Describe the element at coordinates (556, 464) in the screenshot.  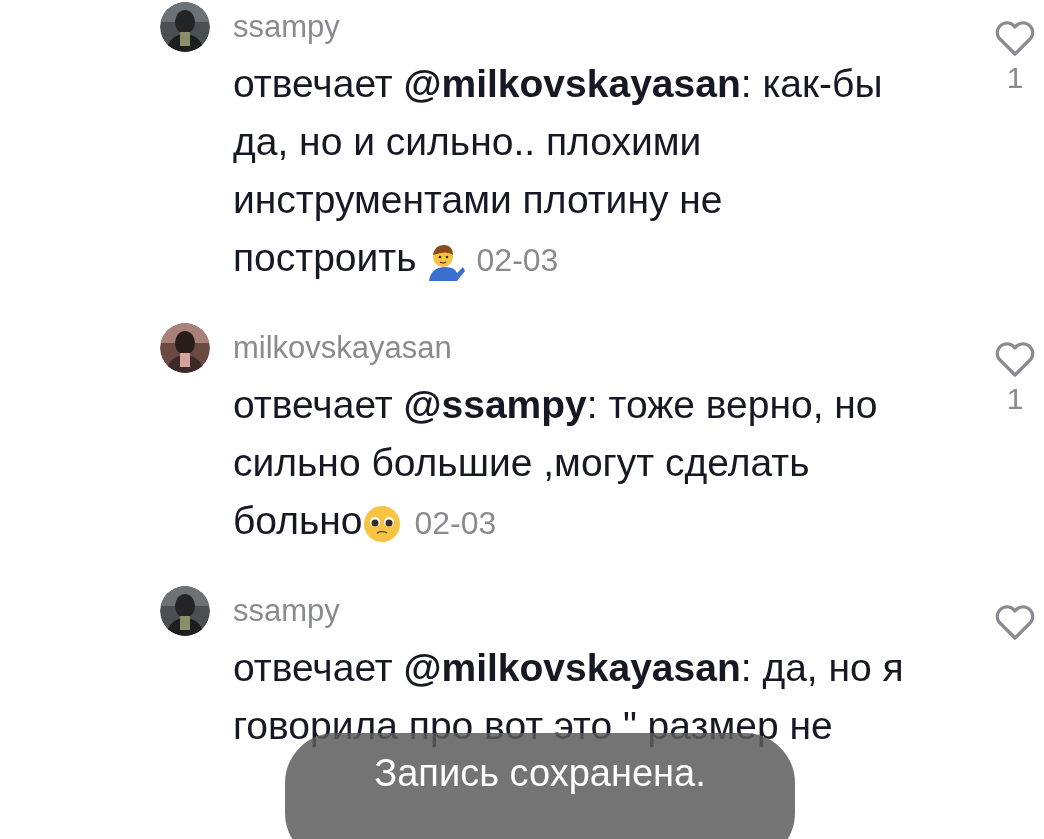
I see `comment-text: отвечает @ssampy: тоже верно, но сильно большие ,могут сделать больно 02-03` at that location.